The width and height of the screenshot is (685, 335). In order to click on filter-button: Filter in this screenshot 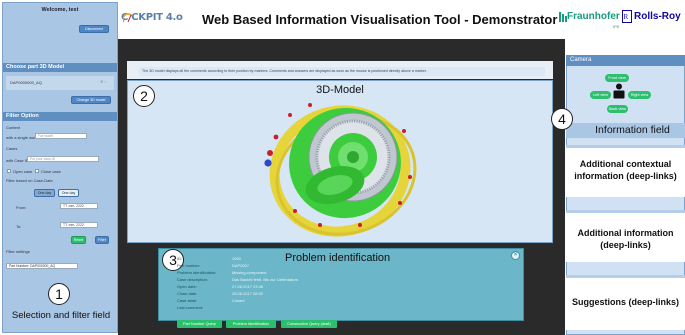, I will do `click(102, 240)`.